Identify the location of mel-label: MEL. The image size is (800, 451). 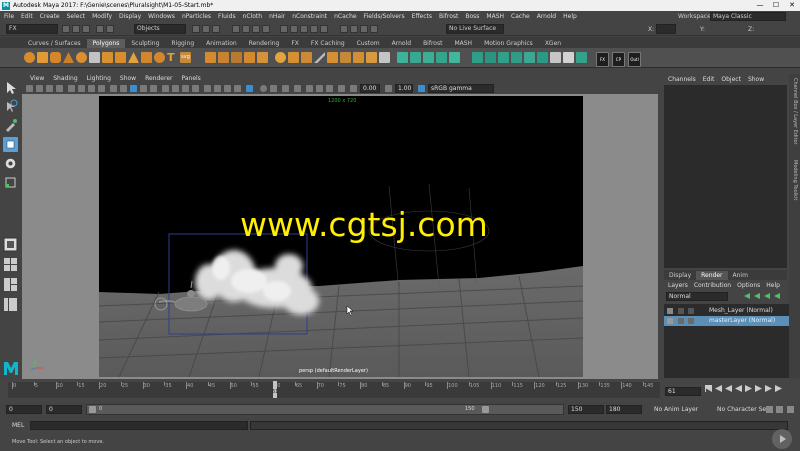
(18, 425).